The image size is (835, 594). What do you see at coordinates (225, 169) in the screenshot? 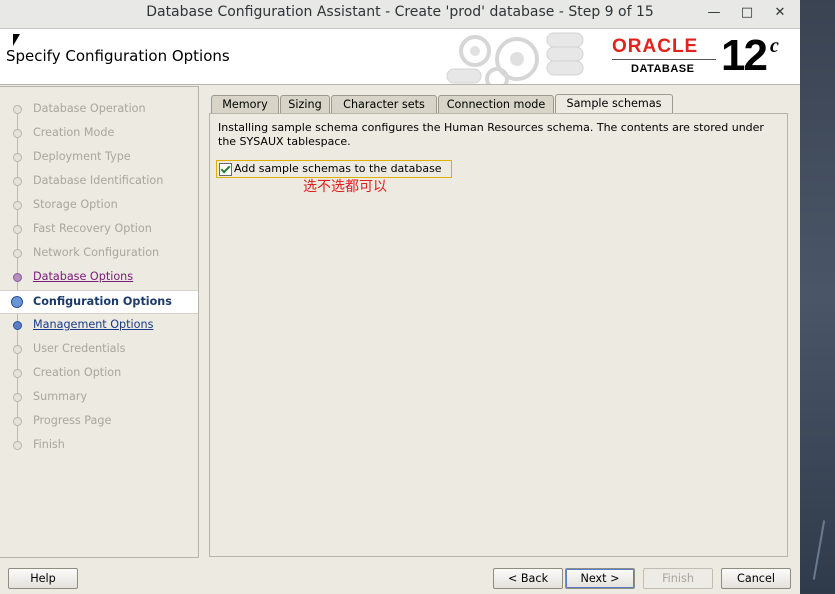
I see `add-sample-schemas-checkbox` at bounding box center [225, 169].